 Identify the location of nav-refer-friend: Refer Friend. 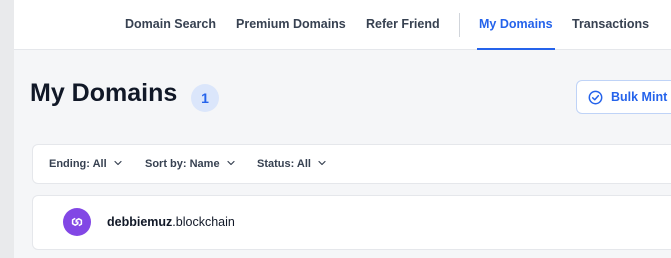
(403, 25).